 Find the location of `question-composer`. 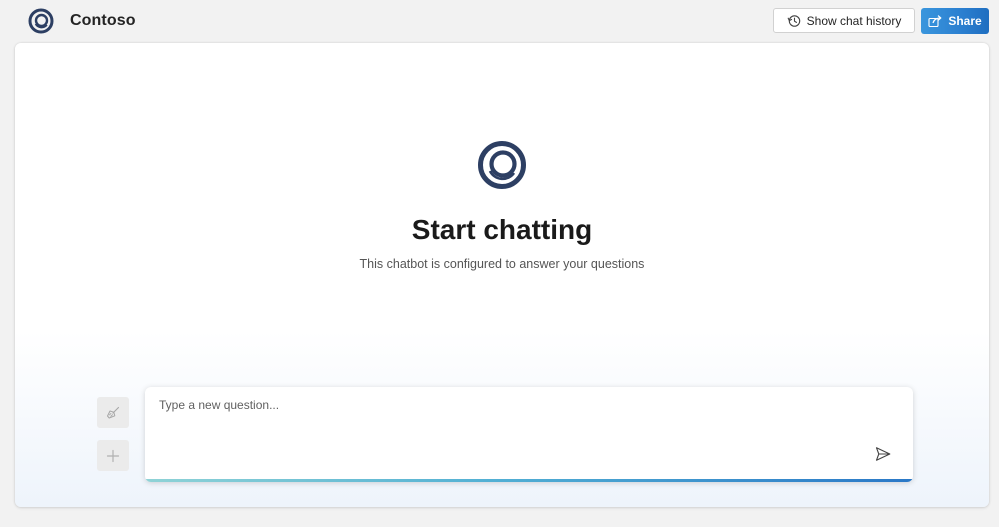

question-composer is located at coordinates (529, 434).